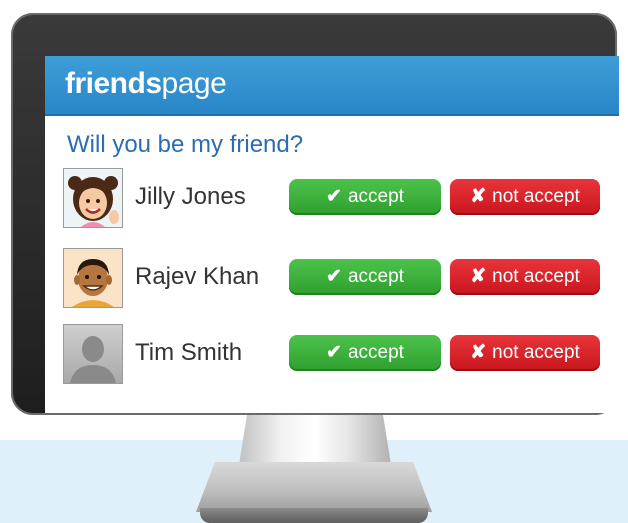 This screenshot has height=523, width=628. I want to click on monitor-stand-base, so click(314, 487).